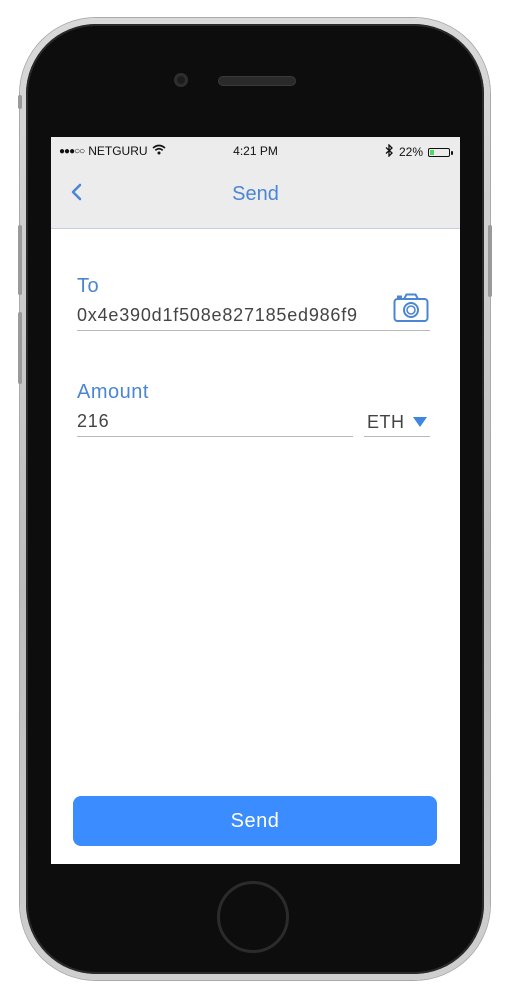 Image resolution: width=511 pixels, height=1000 pixels. I want to click on camera-icon, so click(411, 310).